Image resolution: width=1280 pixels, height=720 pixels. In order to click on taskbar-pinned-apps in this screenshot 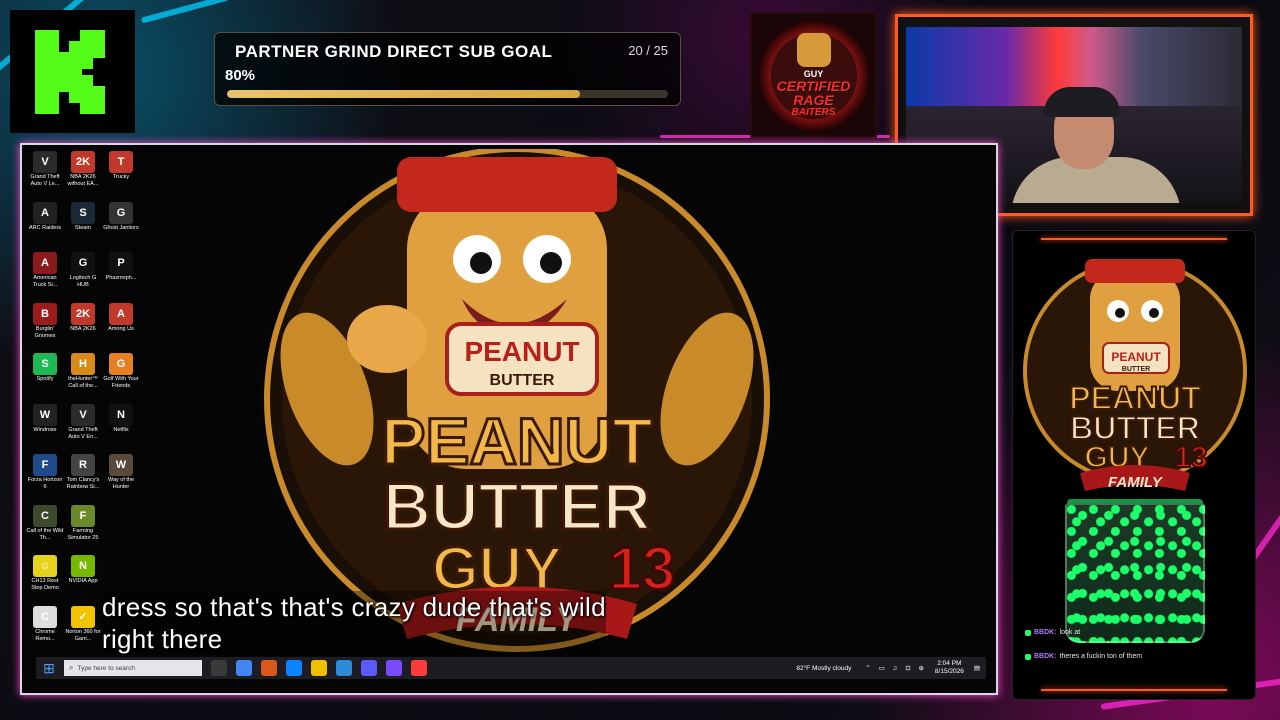, I will do `click(314, 668)`.